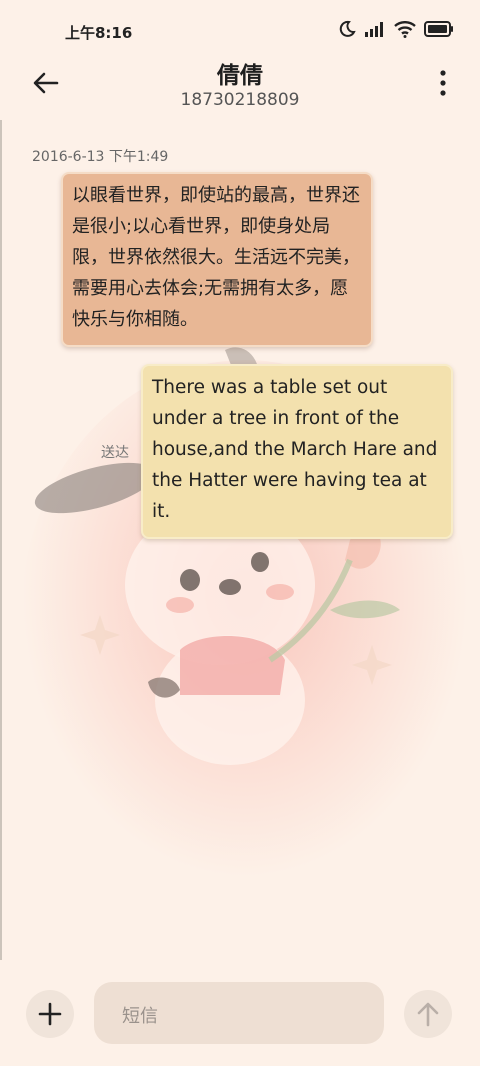 This screenshot has height=1066, width=480. I want to click on moon-icon, so click(347, 28).